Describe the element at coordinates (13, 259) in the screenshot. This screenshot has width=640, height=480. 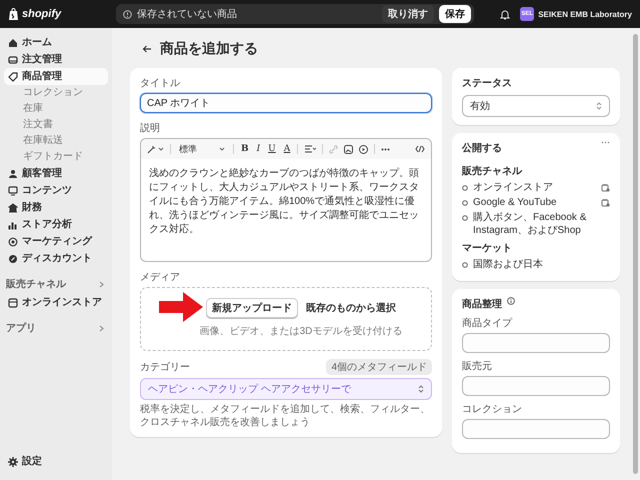
I see `discount-icon` at that location.